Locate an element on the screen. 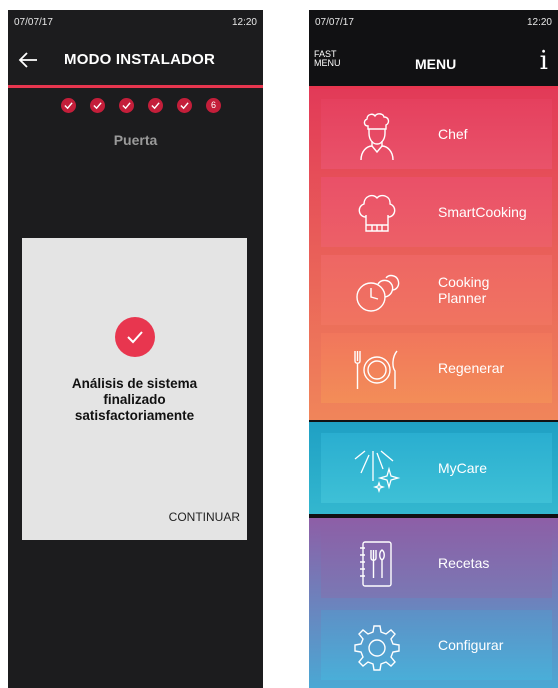 The image size is (558, 688). step-current: 6 is located at coordinates (213, 105).